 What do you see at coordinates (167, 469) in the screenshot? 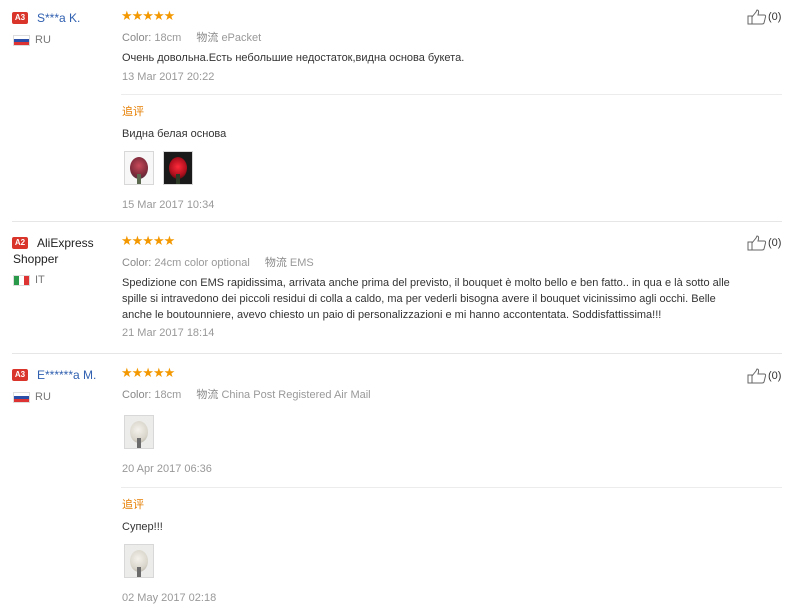
I see `review-date: 20 Apr 2017 06:36` at bounding box center [167, 469].